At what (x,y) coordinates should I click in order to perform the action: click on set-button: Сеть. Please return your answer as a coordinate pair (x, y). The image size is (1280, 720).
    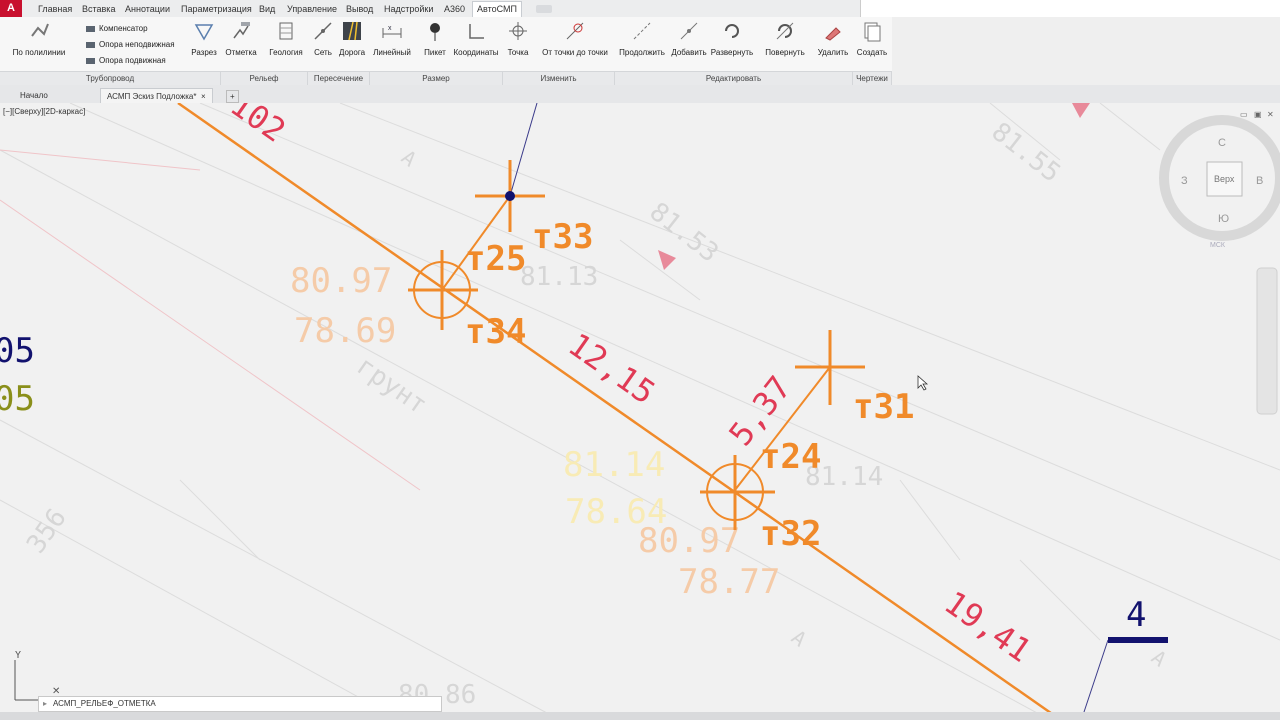
    Looking at the image, I should click on (323, 45).